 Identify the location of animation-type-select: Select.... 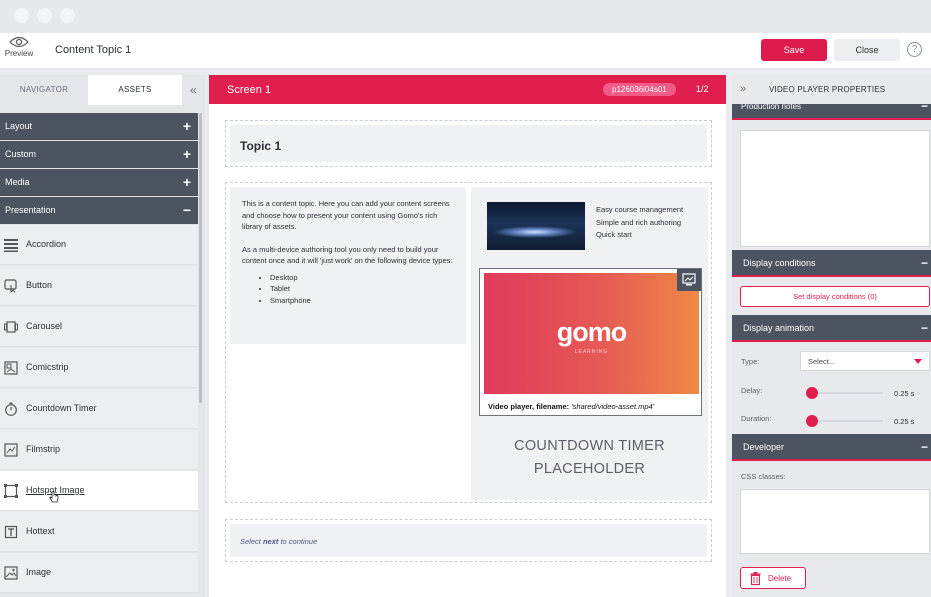
(865, 361).